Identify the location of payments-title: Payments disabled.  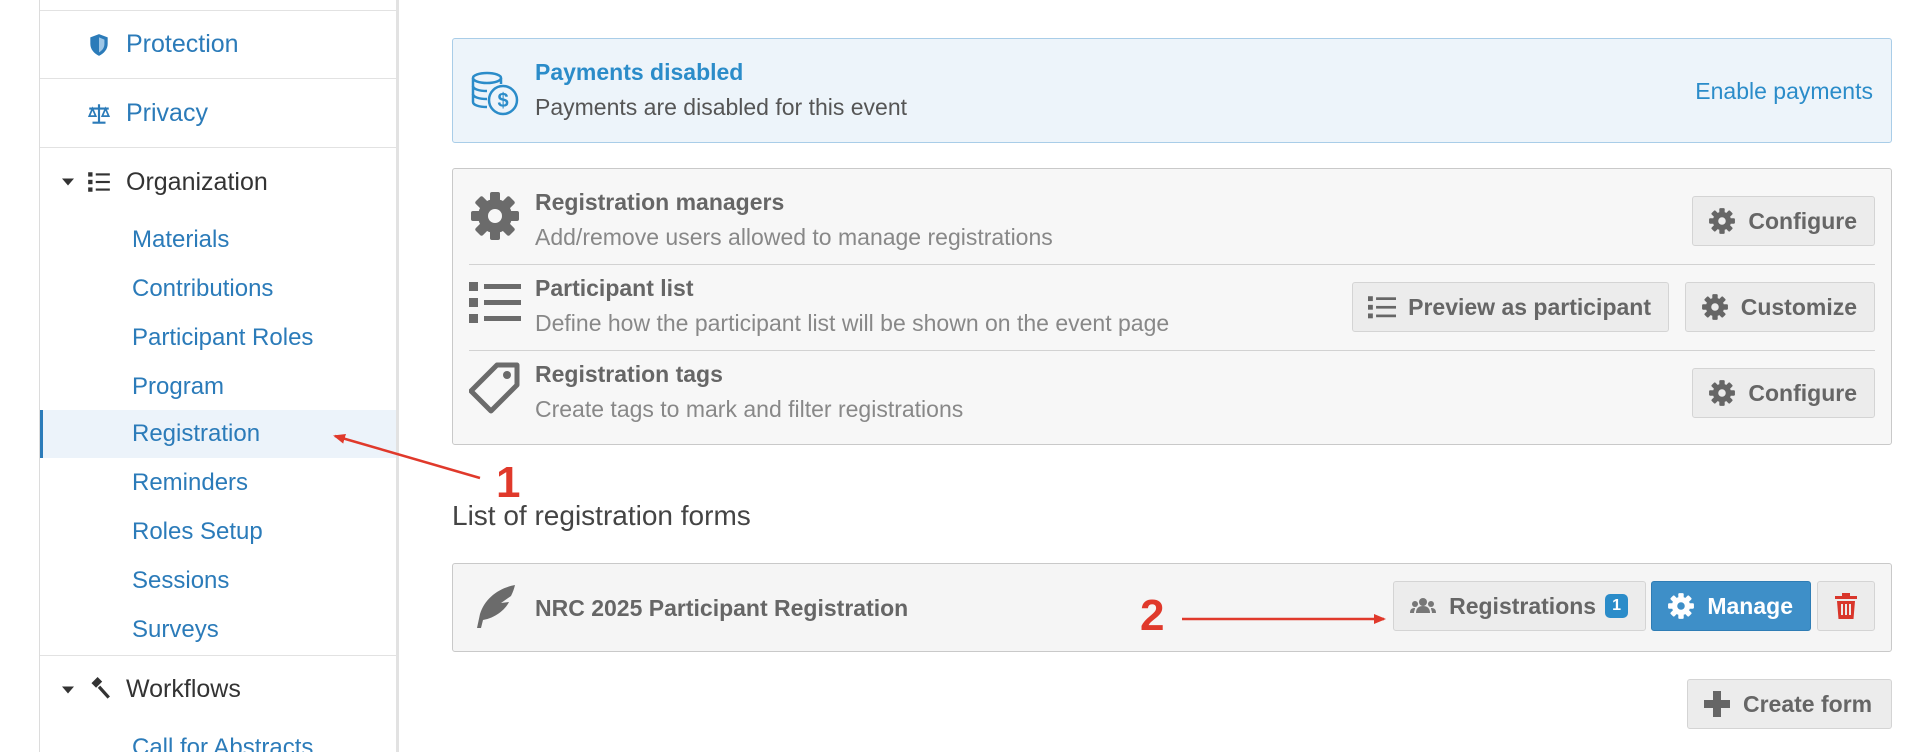
(639, 72).